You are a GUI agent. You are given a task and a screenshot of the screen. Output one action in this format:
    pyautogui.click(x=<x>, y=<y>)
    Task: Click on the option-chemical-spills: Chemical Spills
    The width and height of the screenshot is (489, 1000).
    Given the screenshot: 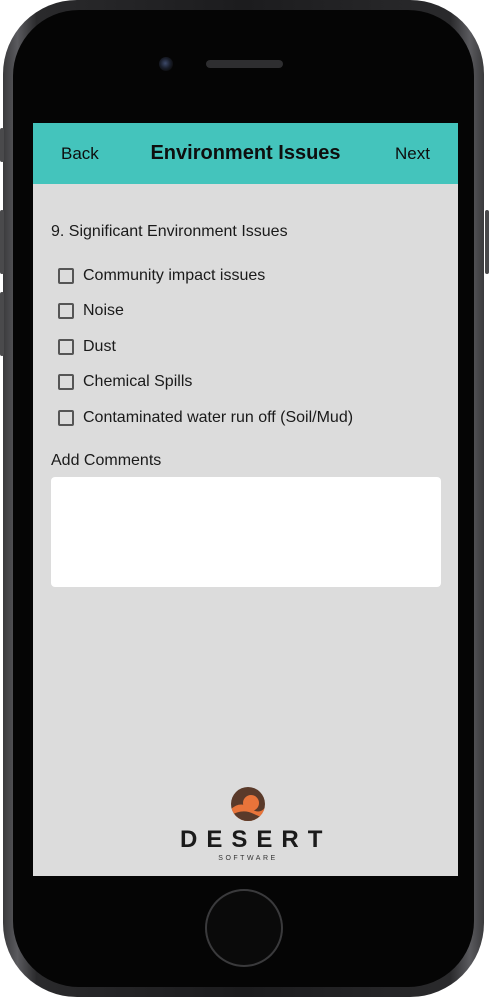 What is the action you would take?
    pyautogui.click(x=253, y=383)
    